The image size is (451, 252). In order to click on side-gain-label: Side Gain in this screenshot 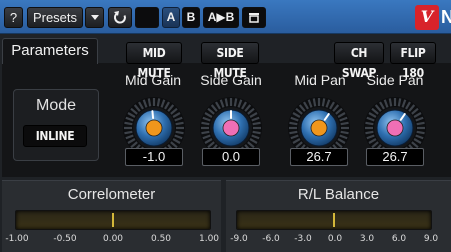, I will do `click(231, 80)`.